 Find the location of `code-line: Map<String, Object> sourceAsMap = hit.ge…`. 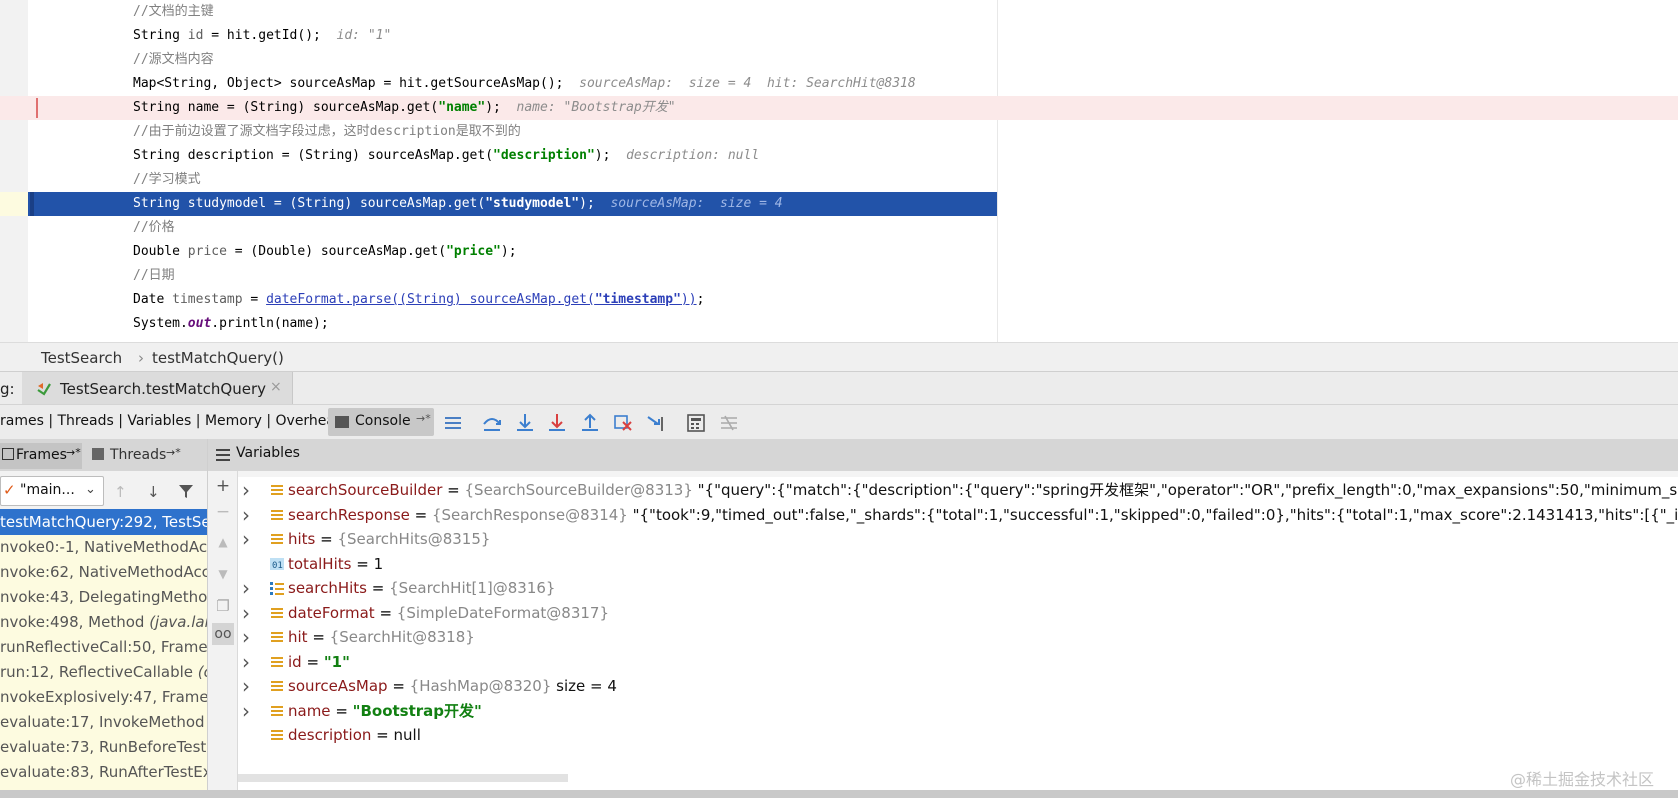

code-line: Map<String, Object> sourceAsMap = hit.ge… is located at coordinates (839, 84).